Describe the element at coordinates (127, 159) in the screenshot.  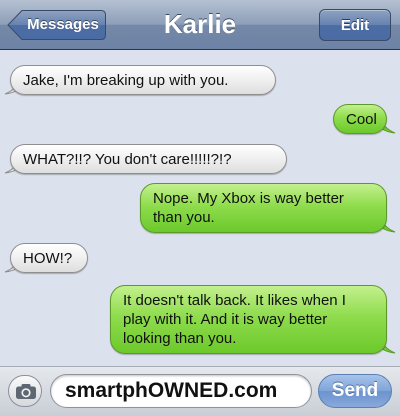
I see `message-text: WHAT?!!? You don't care!!!!!?!?` at that location.